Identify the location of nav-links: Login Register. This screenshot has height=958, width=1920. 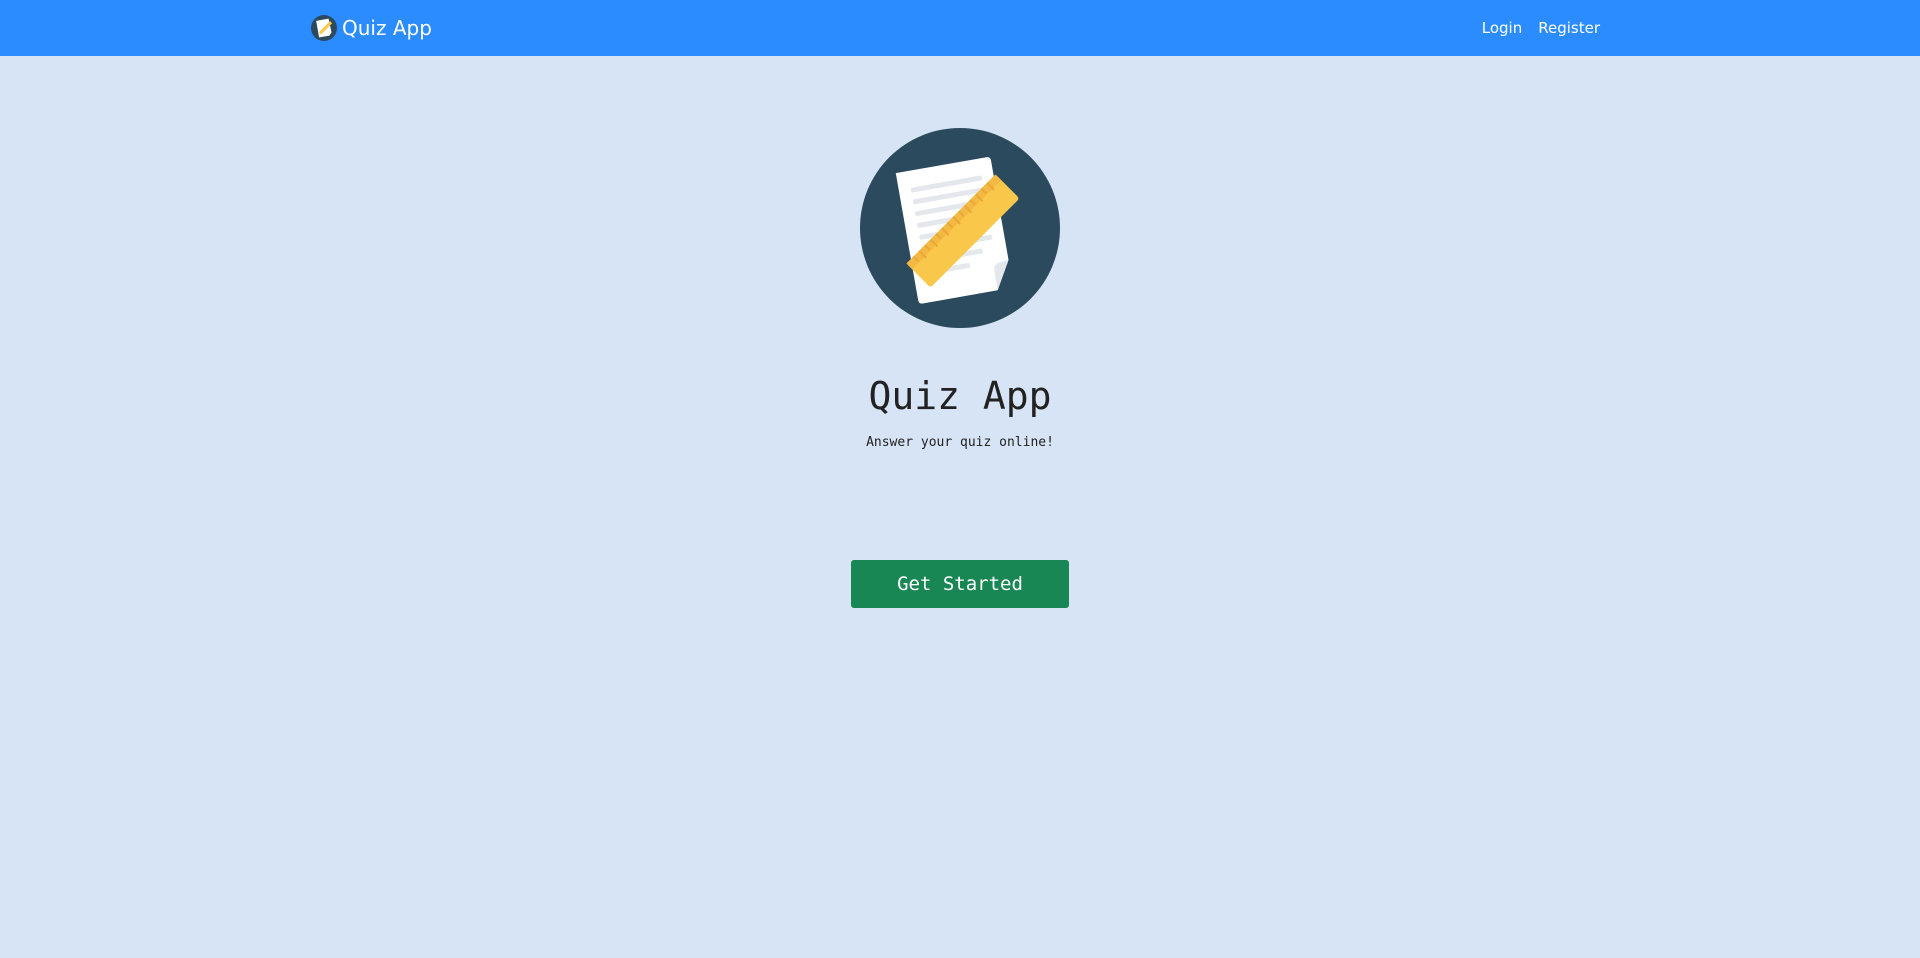
(1533, 28).